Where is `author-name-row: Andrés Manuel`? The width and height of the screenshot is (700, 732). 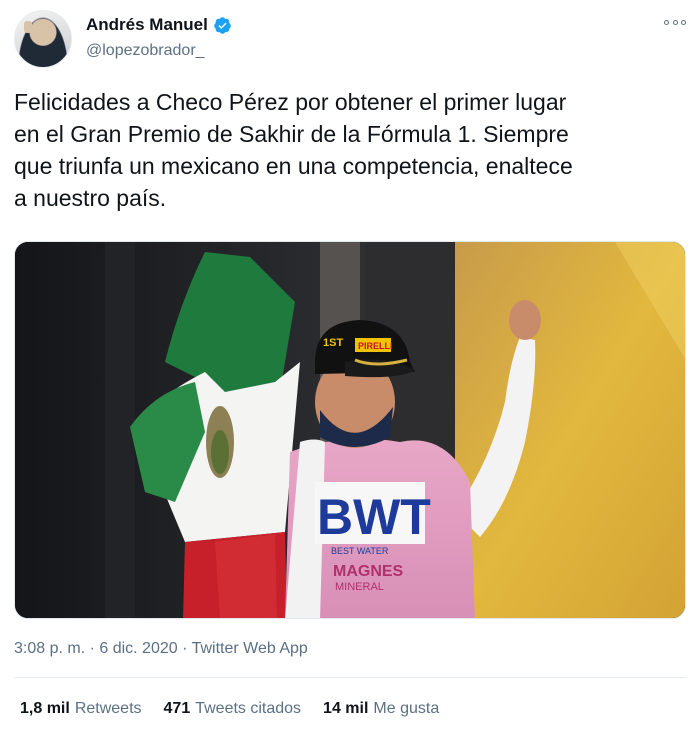 author-name-row: Andrés Manuel is located at coordinates (159, 25).